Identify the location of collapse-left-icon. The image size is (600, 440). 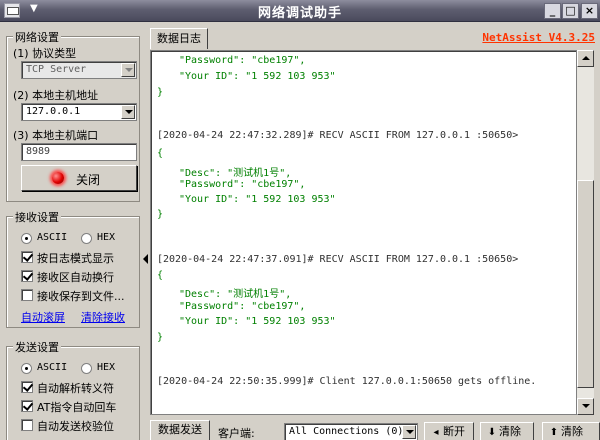
(145, 259).